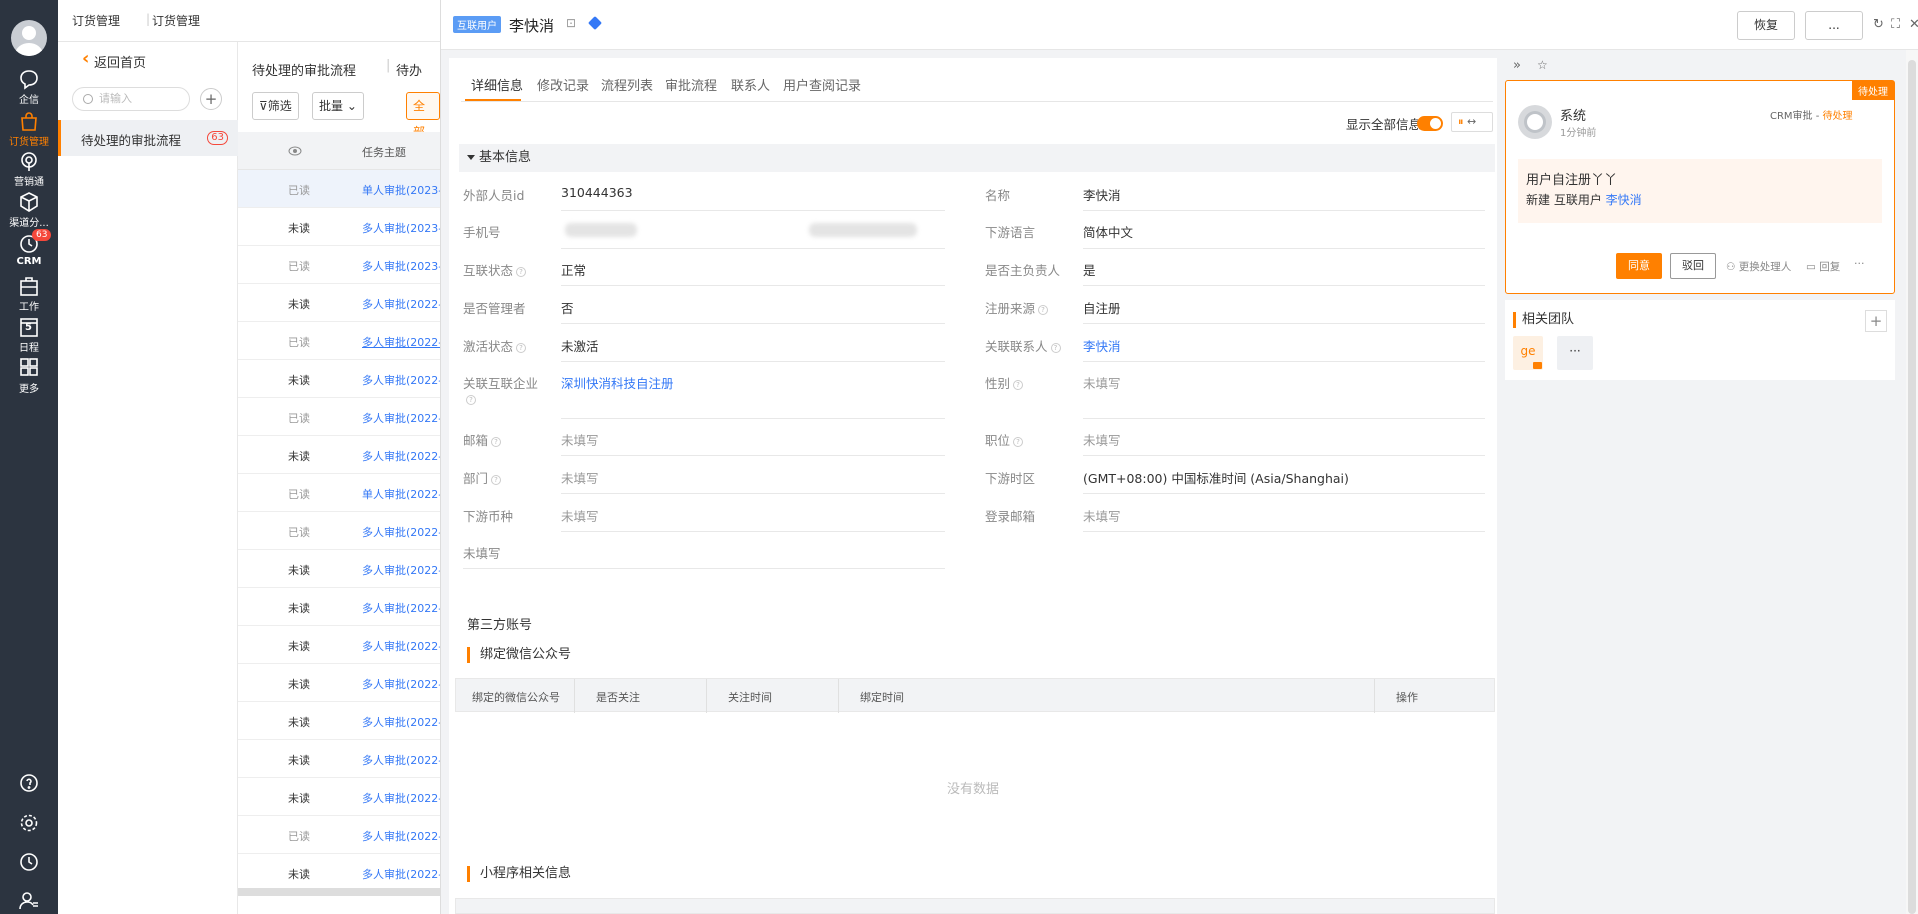 The image size is (1918, 914). Describe the element at coordinates (275, 106) in the screenshot. I see `filter-button: ⊽筛选` at that location.